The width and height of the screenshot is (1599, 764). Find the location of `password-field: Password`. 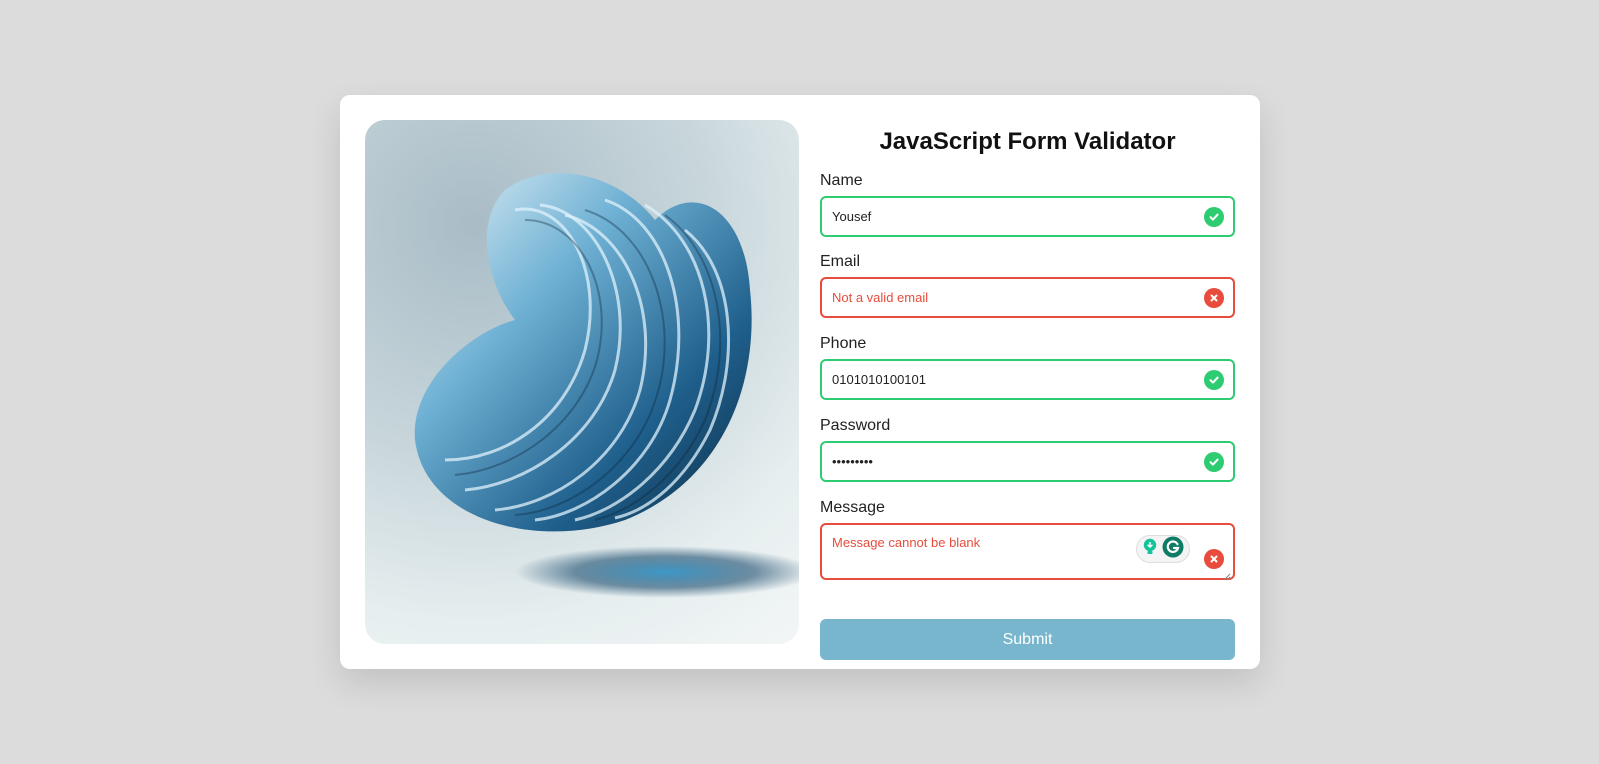

password-field: Password is located at coordinates (1027, 449).